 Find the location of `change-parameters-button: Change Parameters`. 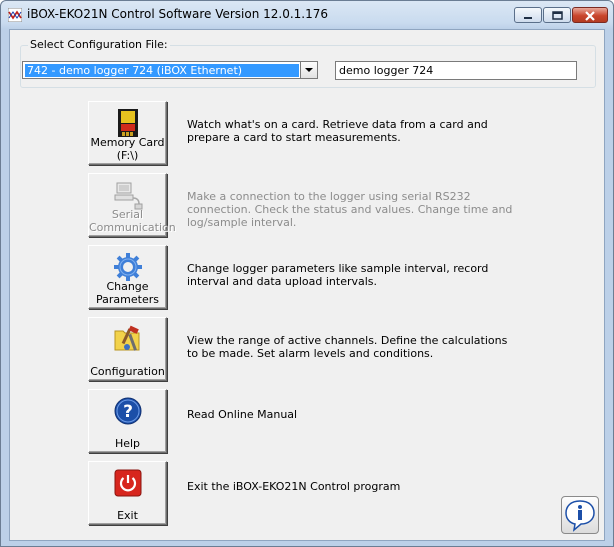

change-parameters-button: Change Parameters is located at coordinates (127, 277).